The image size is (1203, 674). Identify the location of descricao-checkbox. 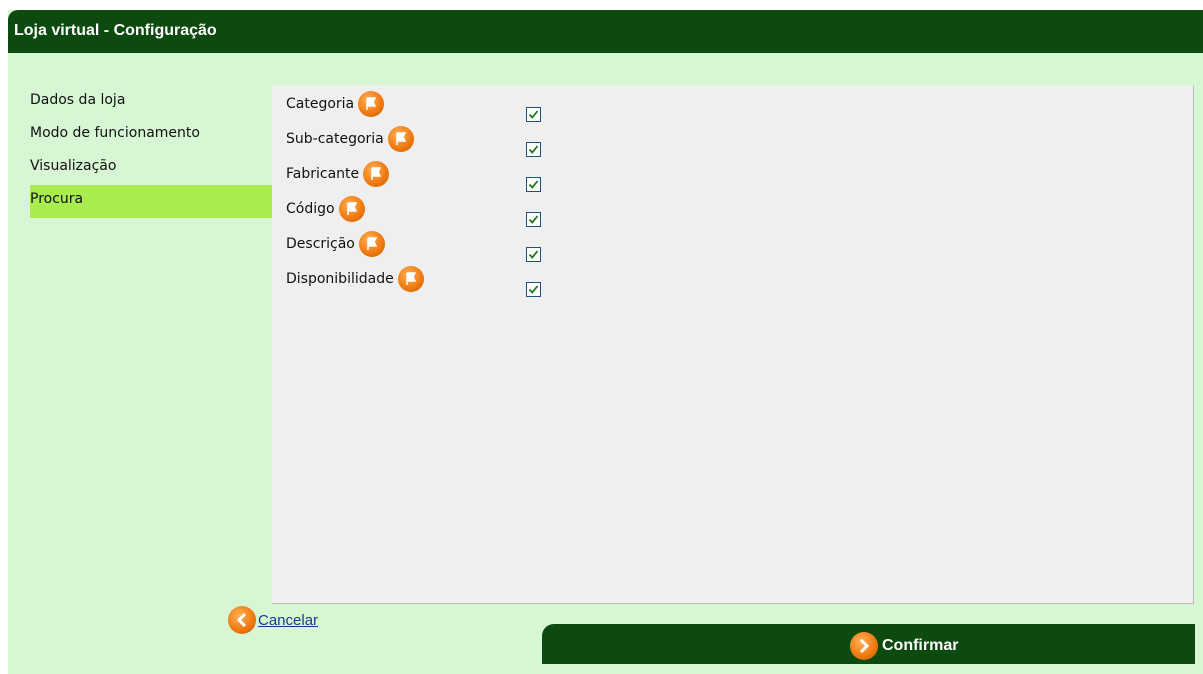
(533, 254).